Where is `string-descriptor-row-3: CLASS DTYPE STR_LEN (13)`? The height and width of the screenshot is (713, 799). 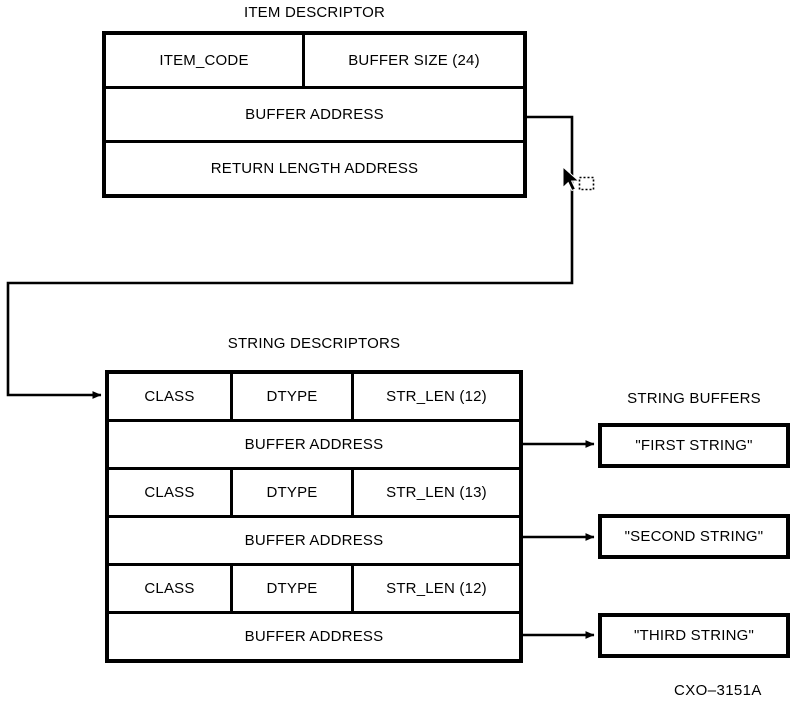
string-descriptor-row-3: CLASS DTYPE STR_LEN (13) is located at coordinates (314, 494).